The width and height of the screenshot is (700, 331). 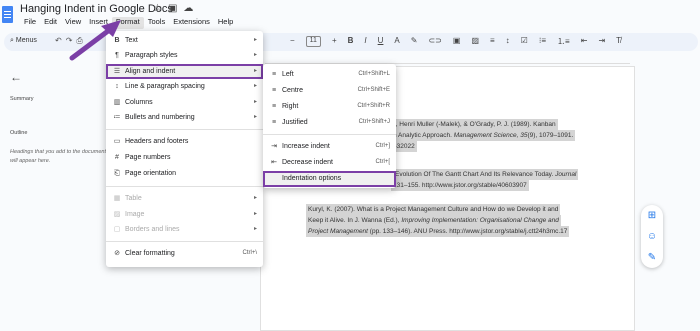 What do you see at coordinates (117, 173) in the screenshot?
I see `page-orientation-icon: ⎗` at bounding box center [117, 173].